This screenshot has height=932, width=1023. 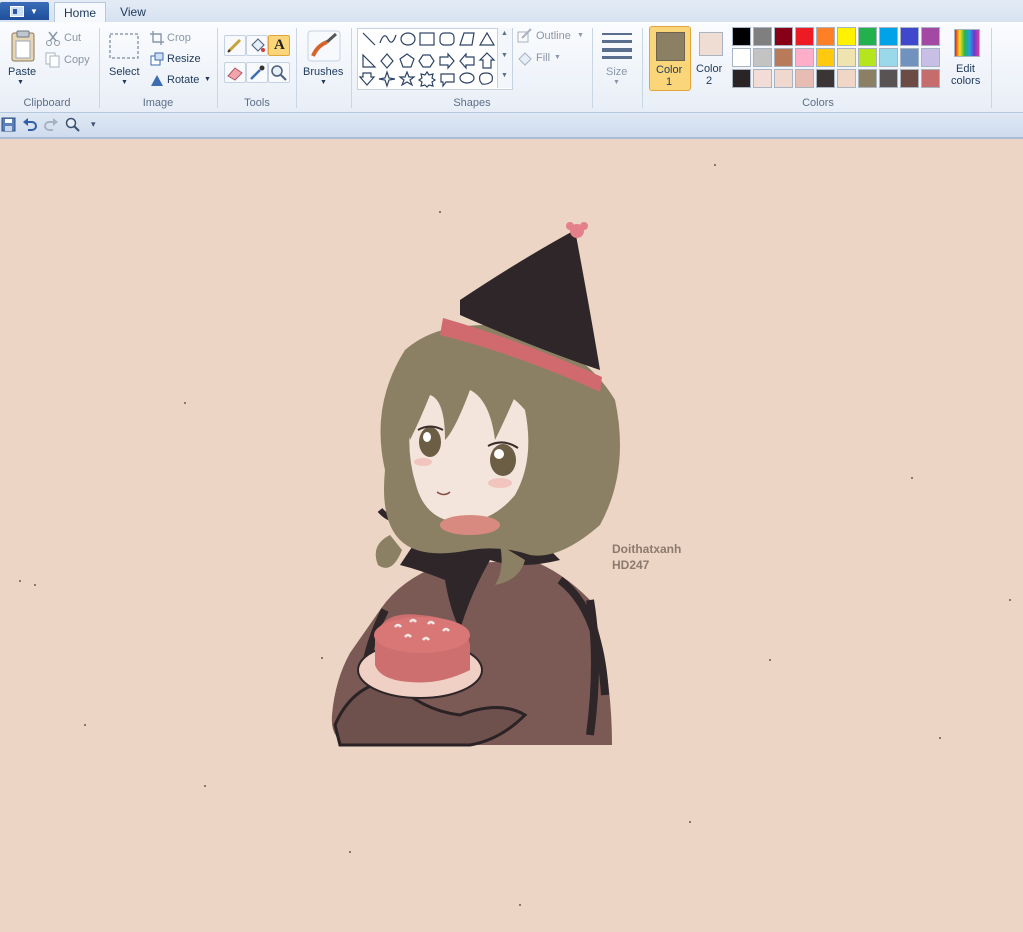 I want to click on color2-label: Color, so click(x=709, y=69).